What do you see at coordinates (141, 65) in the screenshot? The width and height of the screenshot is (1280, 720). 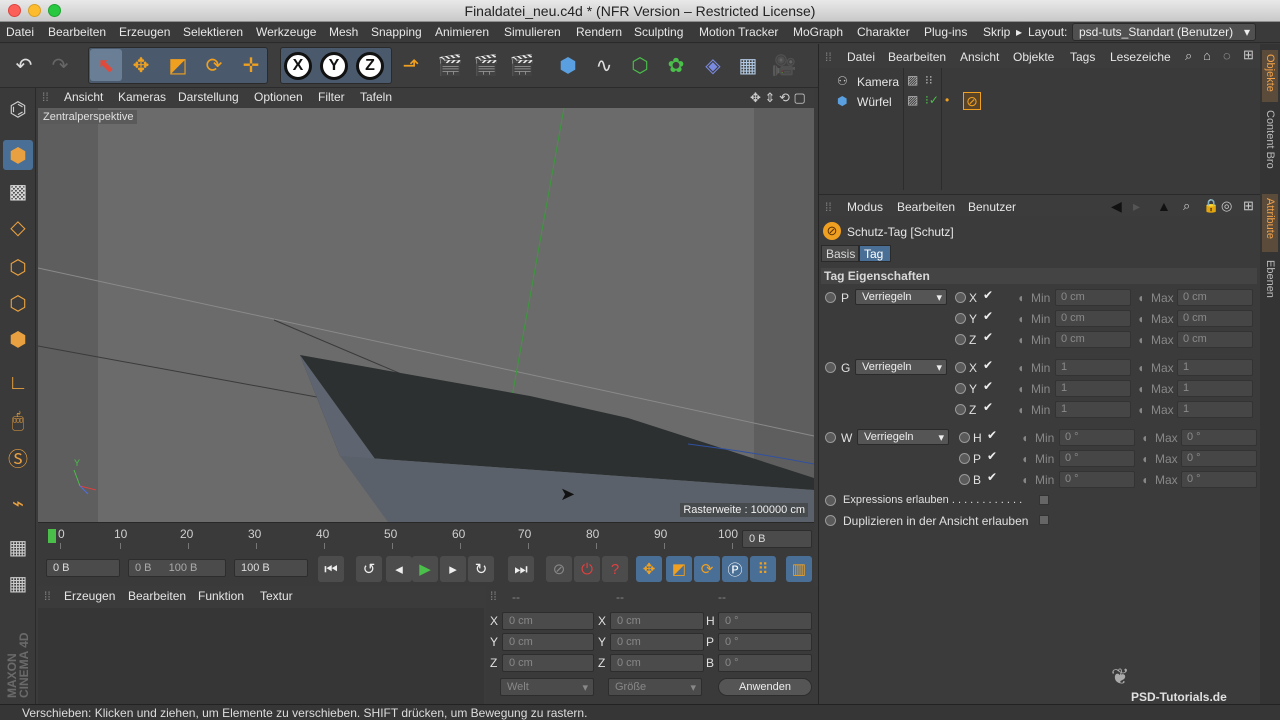 I see `move-tool-icon: ✥` at bounding box center [141, 65].